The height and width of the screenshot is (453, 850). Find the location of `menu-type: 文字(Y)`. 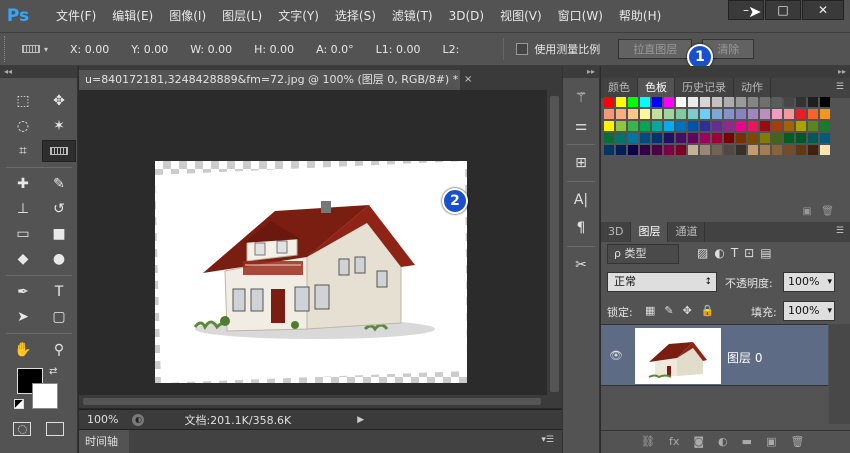

menu-type: 文字(Y) is located at coordinates (298, 16).